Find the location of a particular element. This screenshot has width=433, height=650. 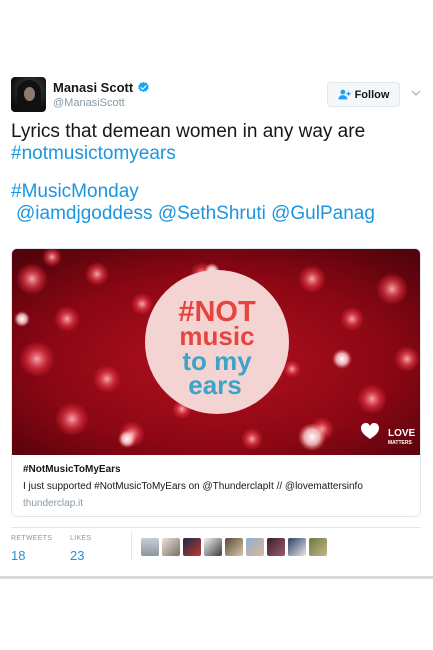

display-name-row: Manasi Scott is located at coordinates (101, 87).